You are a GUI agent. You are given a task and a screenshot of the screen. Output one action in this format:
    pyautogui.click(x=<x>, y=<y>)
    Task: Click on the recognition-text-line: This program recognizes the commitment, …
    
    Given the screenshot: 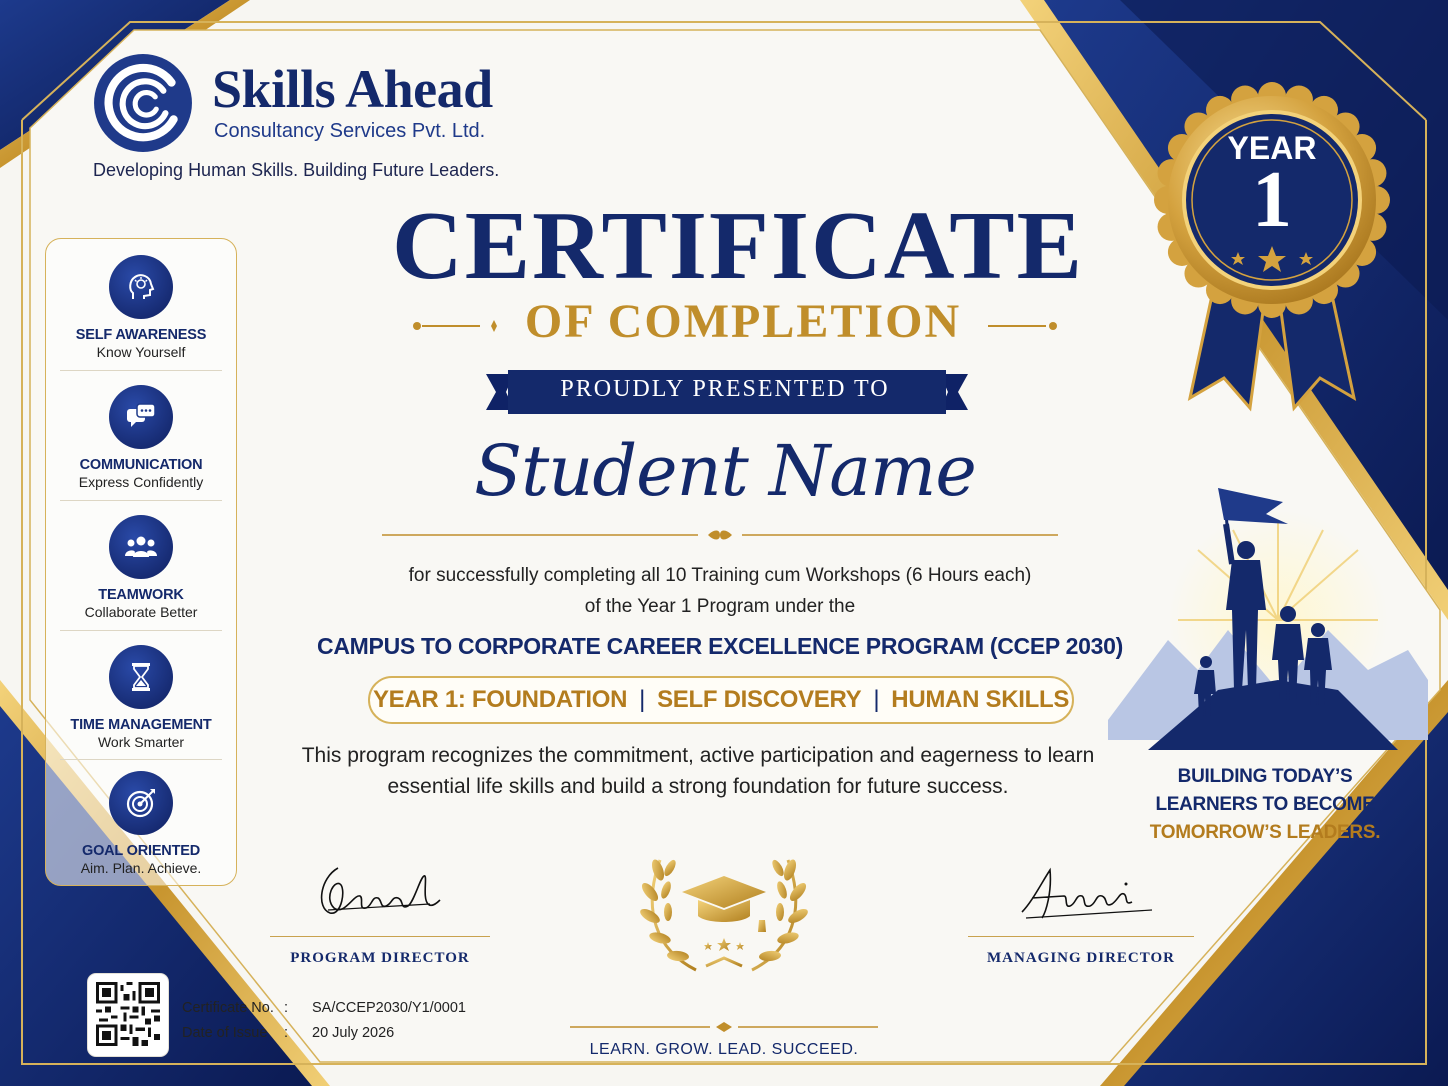 What is the action you would take?
    pyautogui.click(x=698, y=755)
    